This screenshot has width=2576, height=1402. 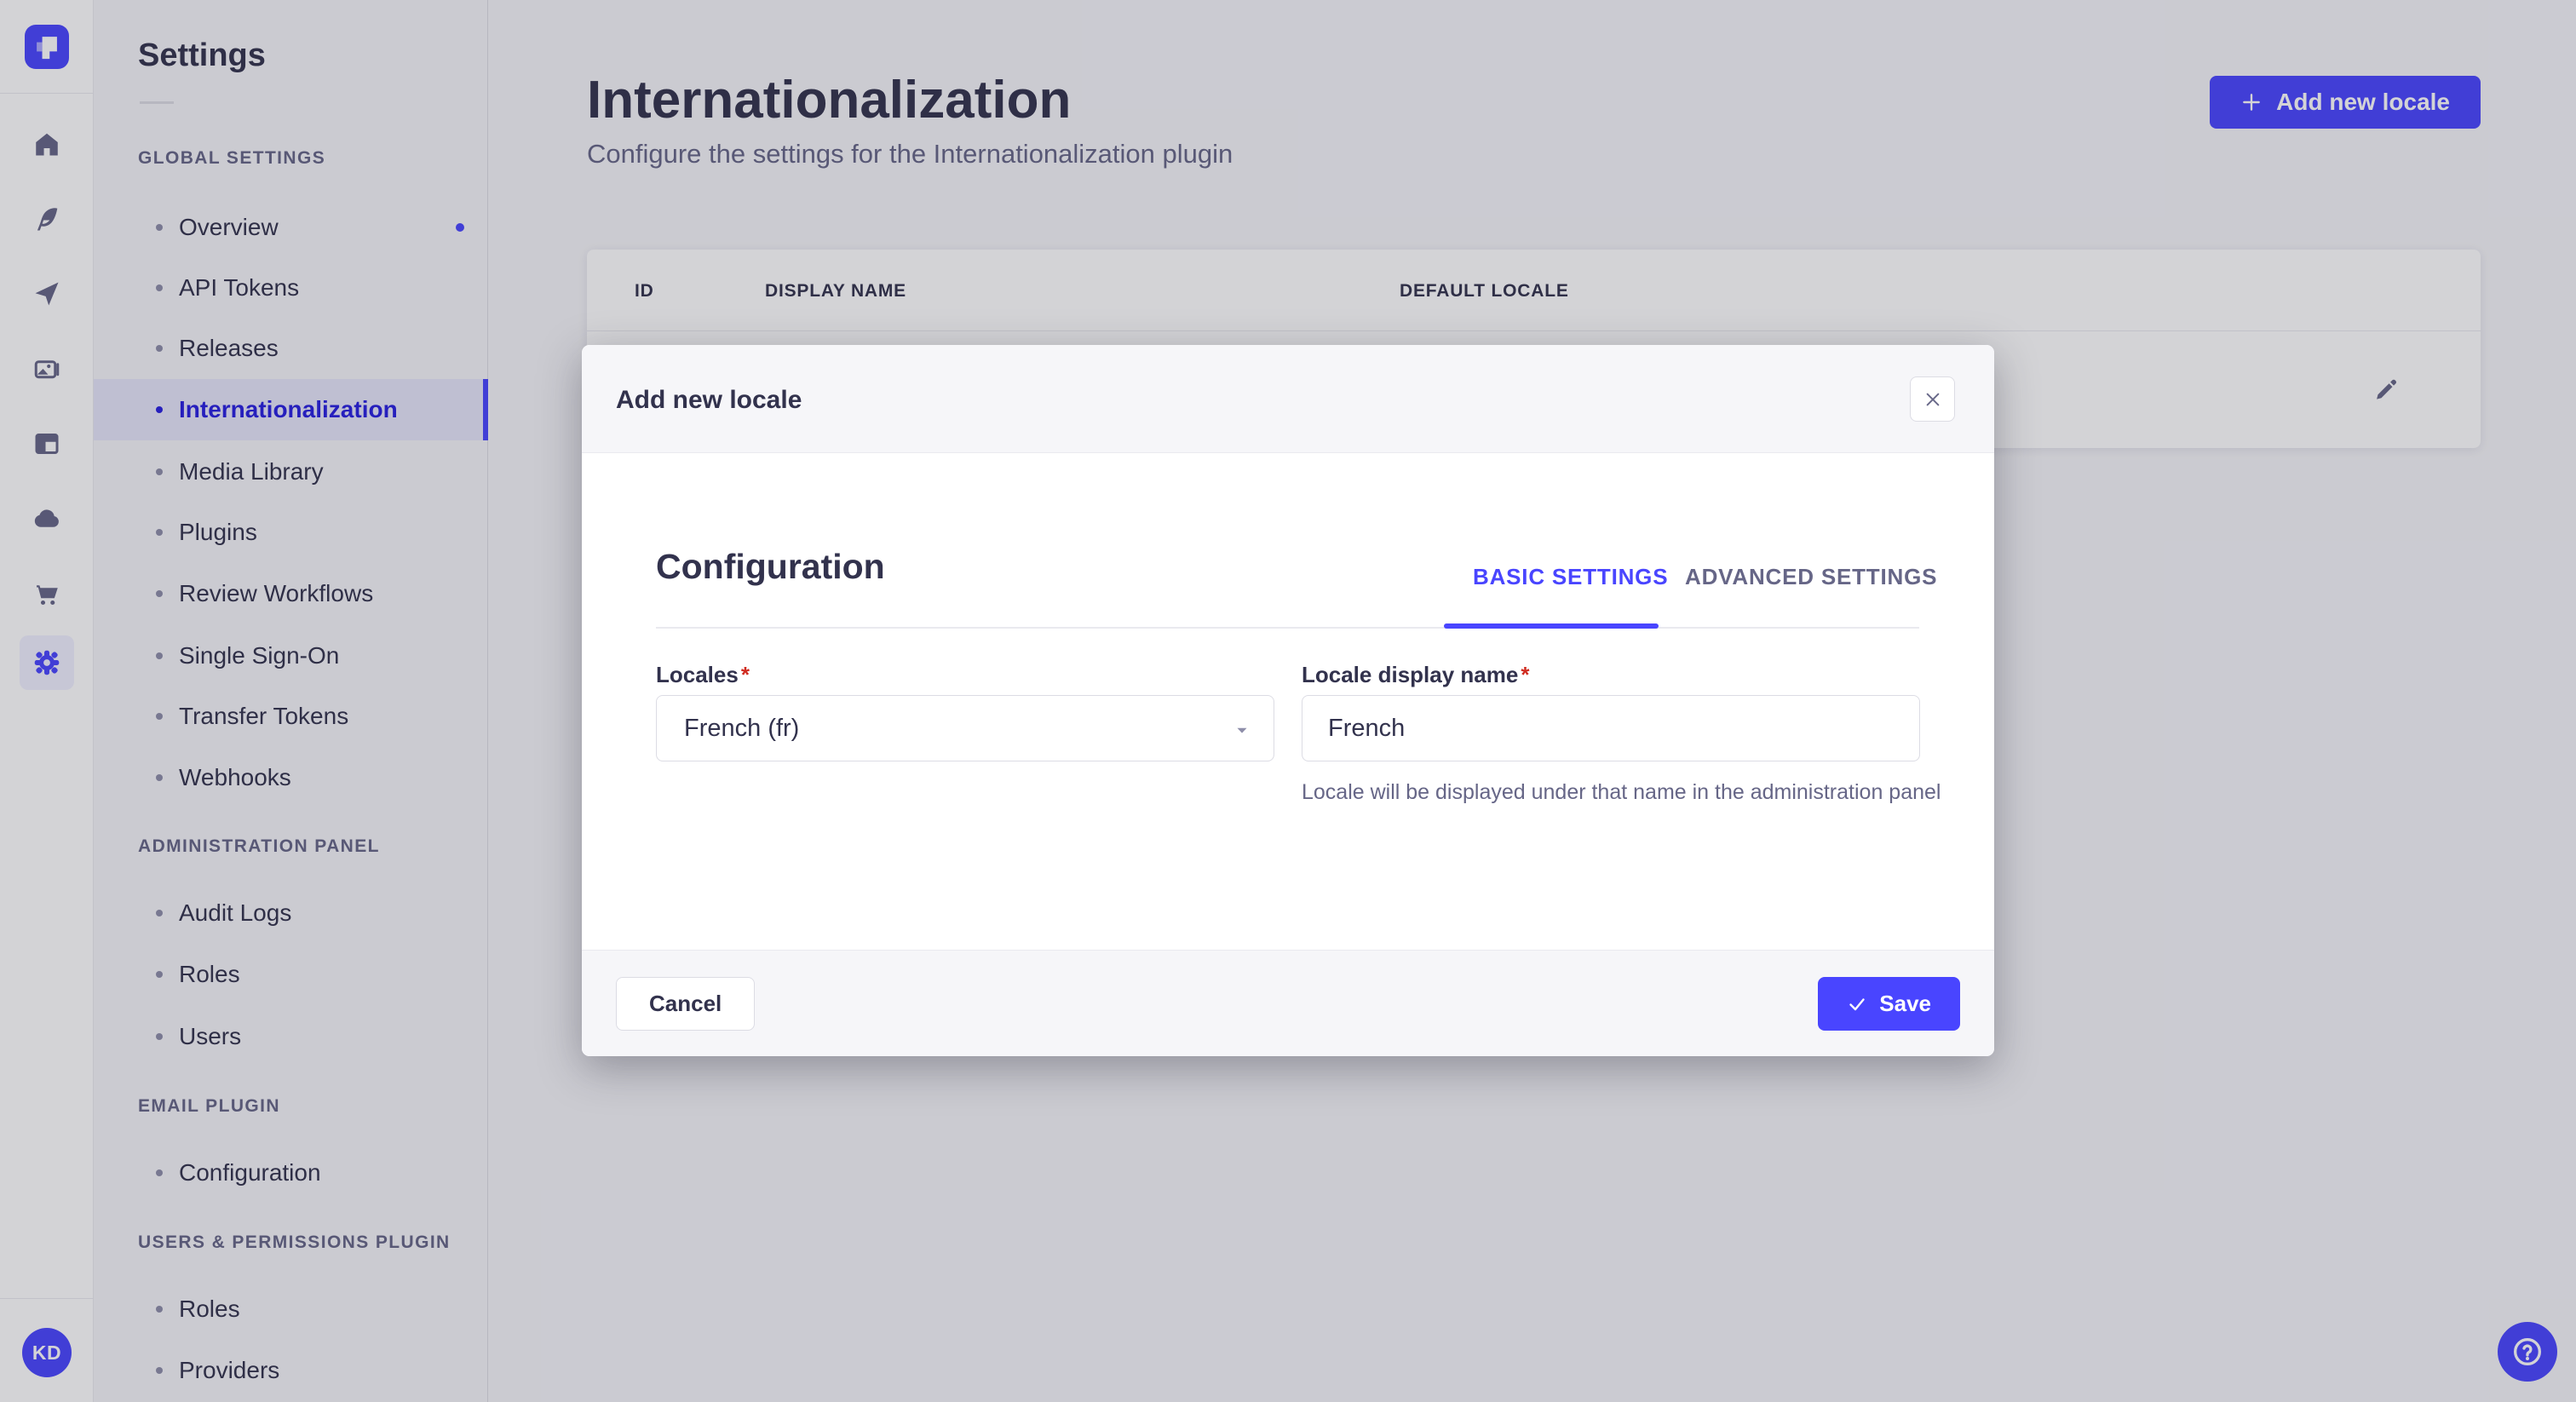 What do you see at coordinates (965, 728) in the screenshot?
I see `locales-select: French (fr)` at bounding box center [965, 728].